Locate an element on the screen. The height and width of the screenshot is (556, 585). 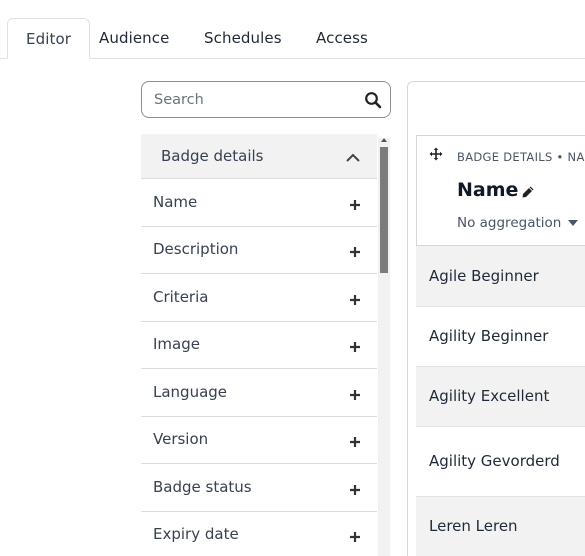
field-item-image: Image is located at coordinates (259, 345).